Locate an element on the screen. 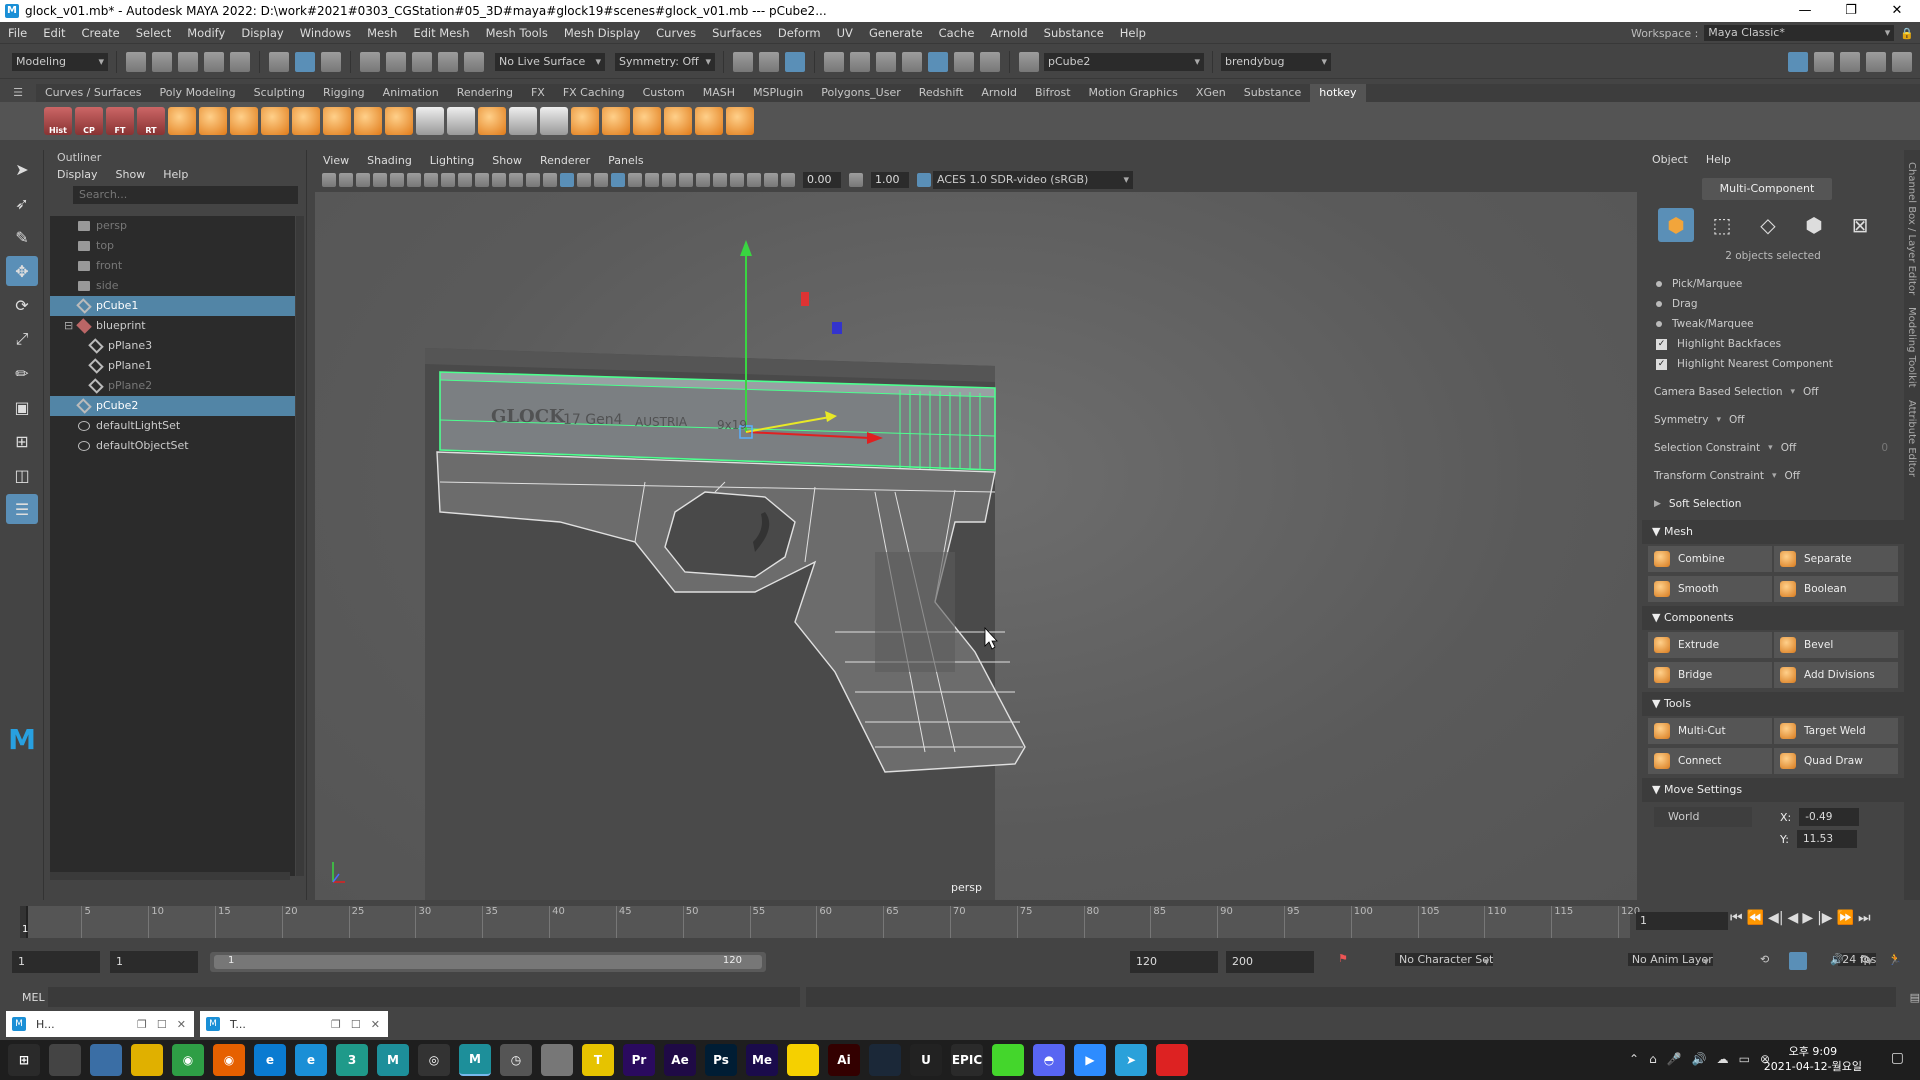 The image size is (1920, 1080). menu-help: Help is located at coordinates (1133, 33).